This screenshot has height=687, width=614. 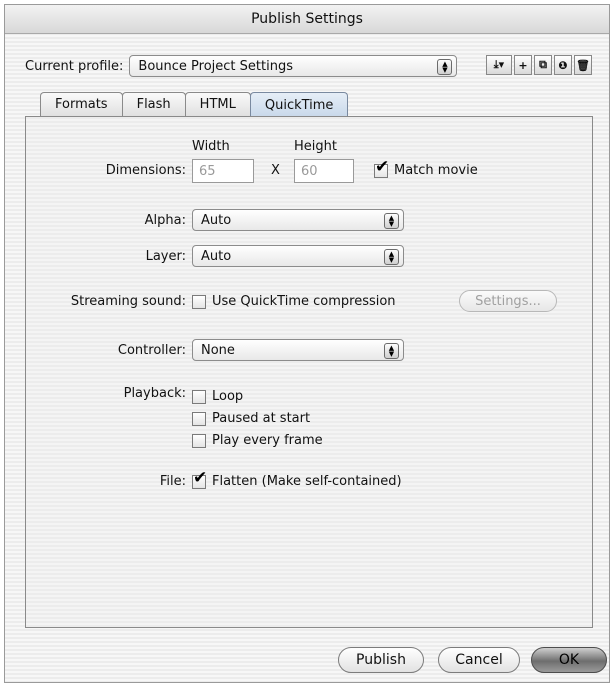 I want to click on quicktime-compression-checkbox, so click(x=199, y=301).